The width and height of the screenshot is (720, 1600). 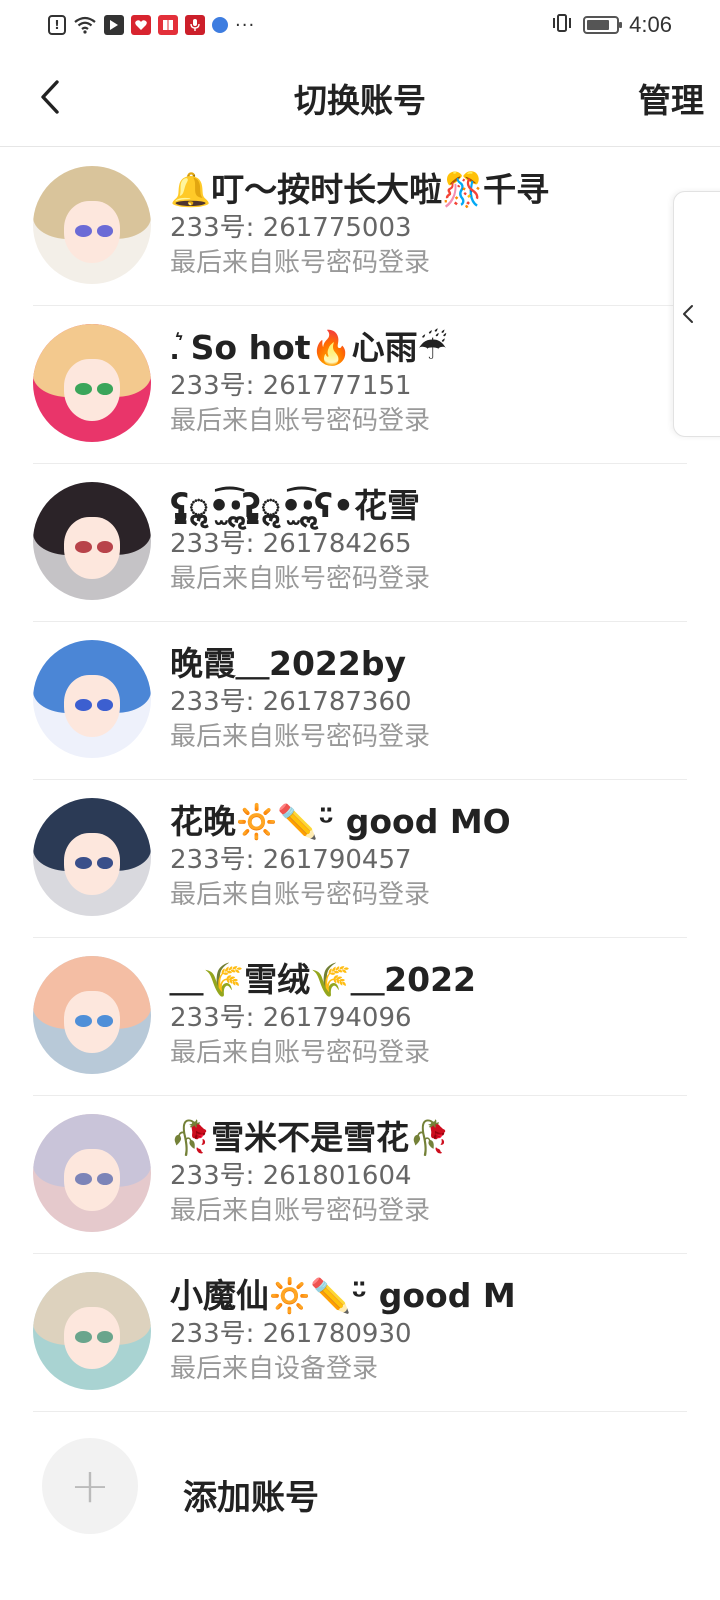 What do you see at coordinates (562, 25) in the screenshot?
I see `vibrate-icon` at bounding box center [562, 25].